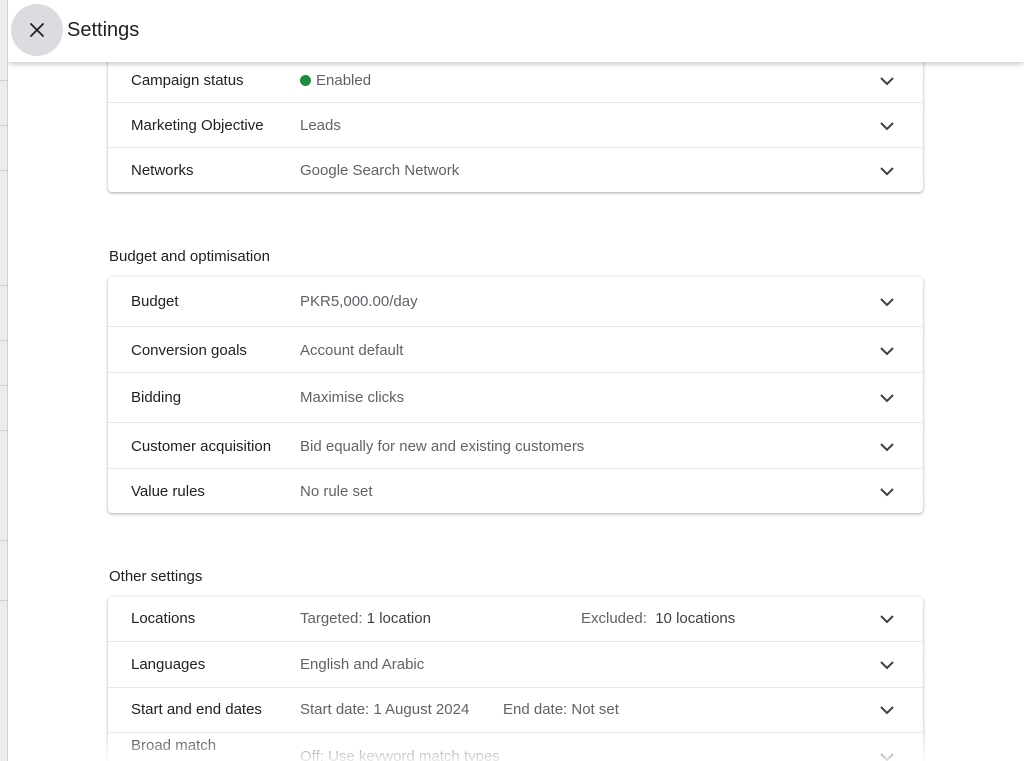  I want to click on setting-value: Enabled, so click(335, 80).